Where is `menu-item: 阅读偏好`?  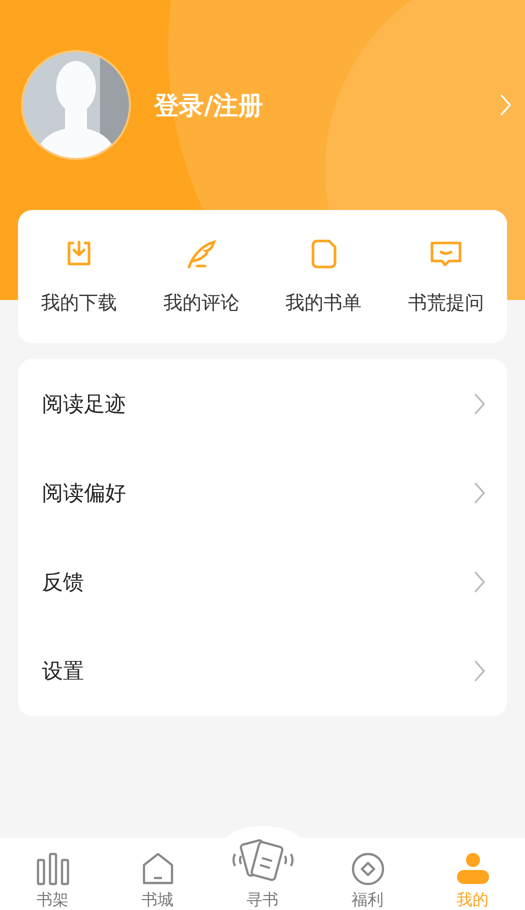
menu-item: 阅读偏好 is located at coordinates (262, 492).